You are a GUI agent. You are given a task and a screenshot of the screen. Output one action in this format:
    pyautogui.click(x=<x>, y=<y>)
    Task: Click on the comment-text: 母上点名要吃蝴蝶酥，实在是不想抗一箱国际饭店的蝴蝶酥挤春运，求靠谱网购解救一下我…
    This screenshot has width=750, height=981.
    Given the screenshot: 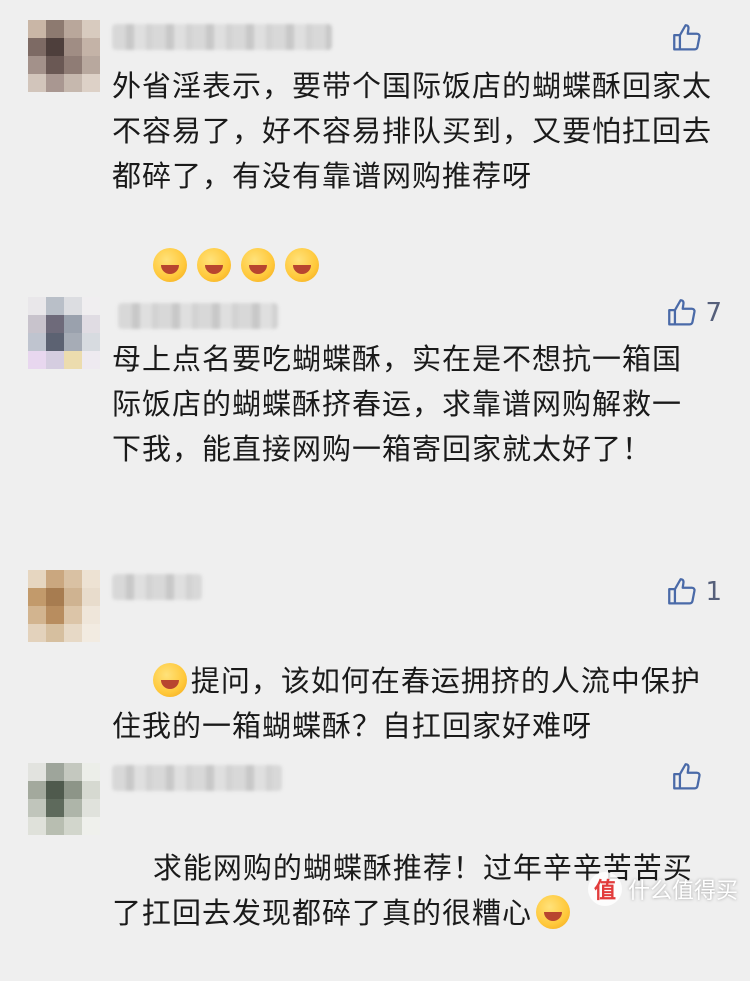 What is the action you would take?
    pyautogui.click(x=397, y=404)
    